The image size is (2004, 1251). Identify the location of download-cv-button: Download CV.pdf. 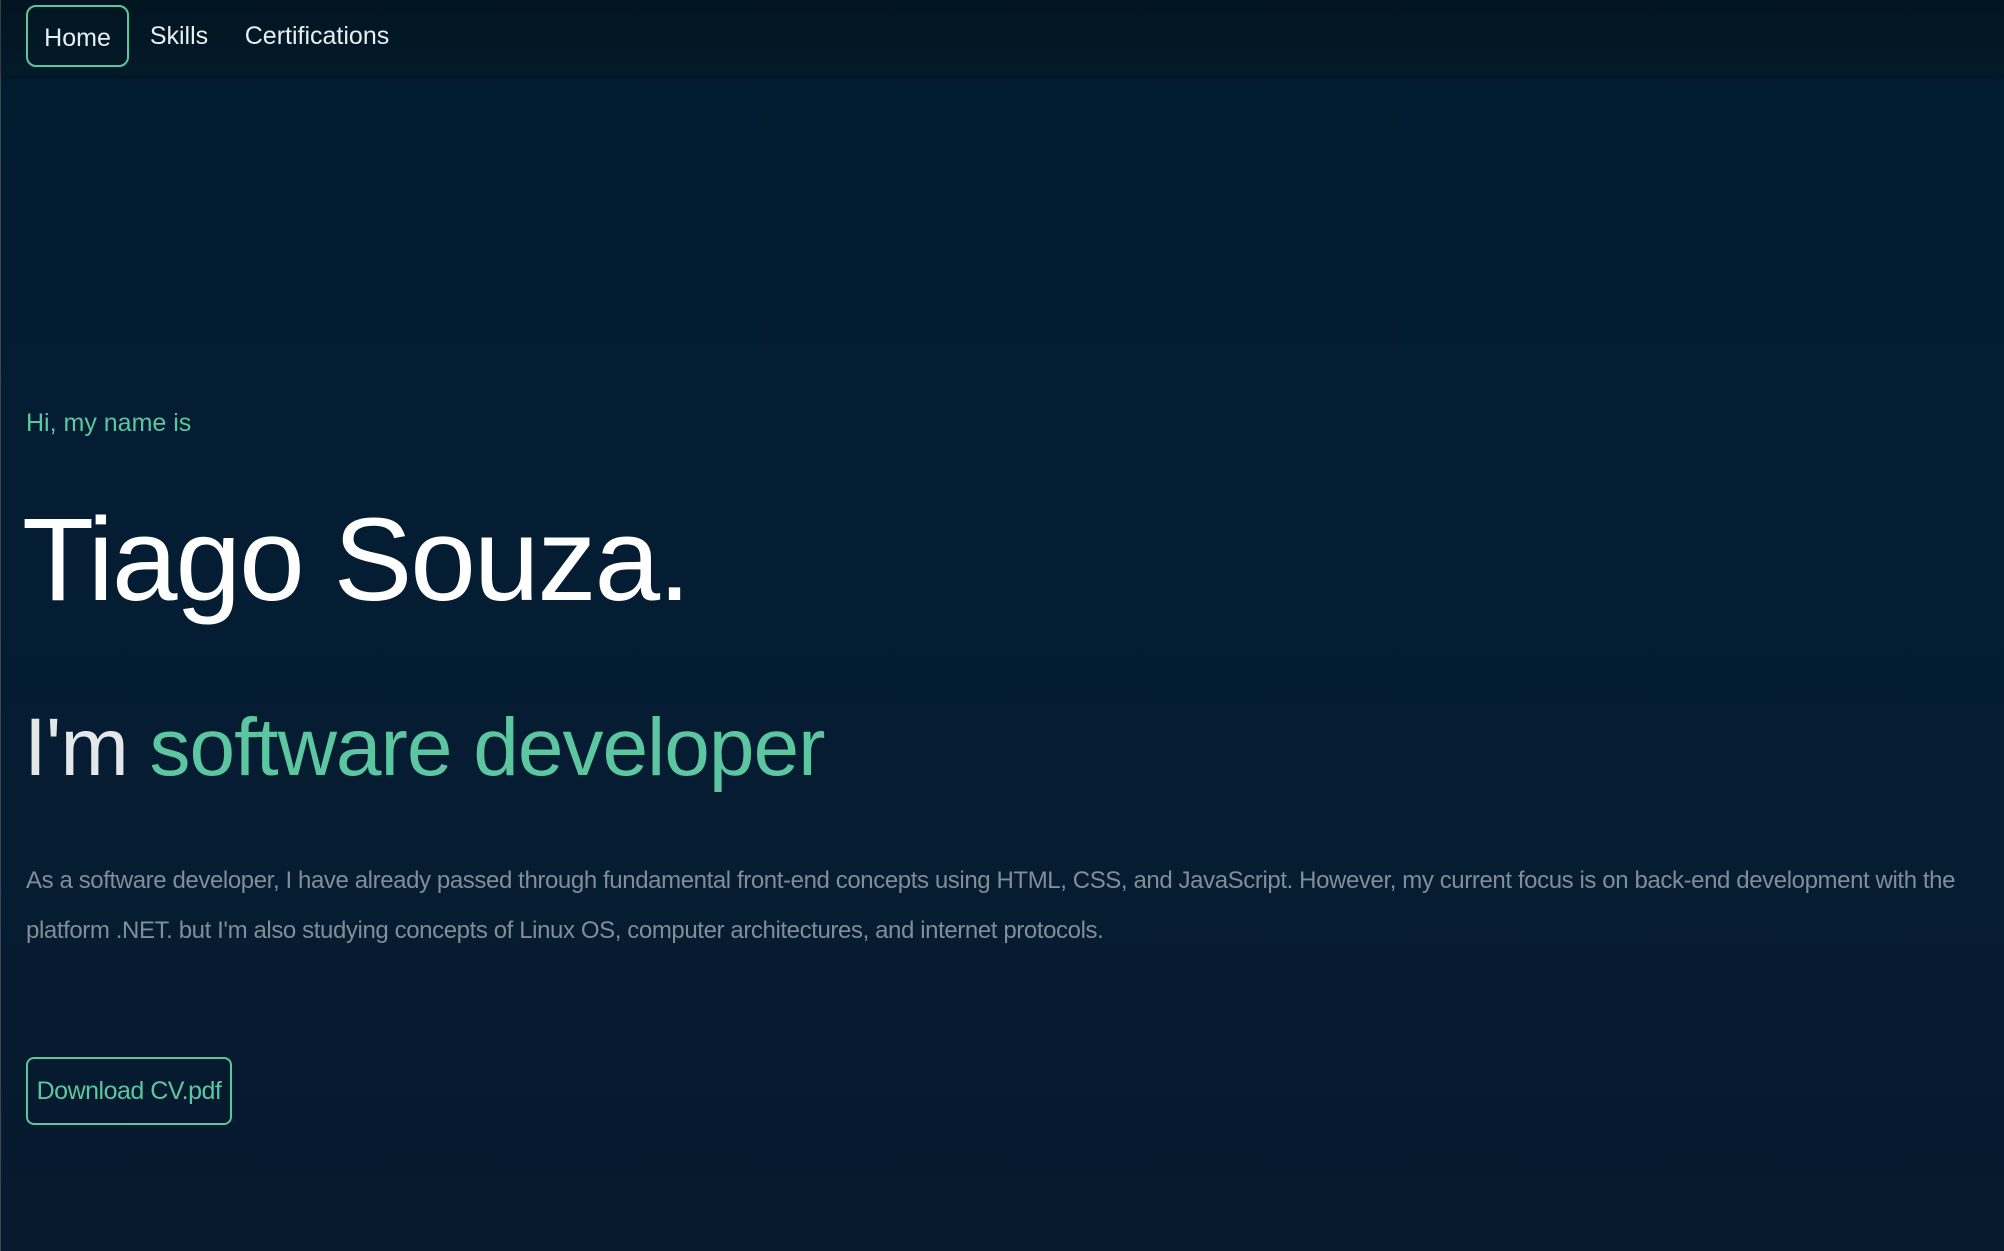
(129, 1091).